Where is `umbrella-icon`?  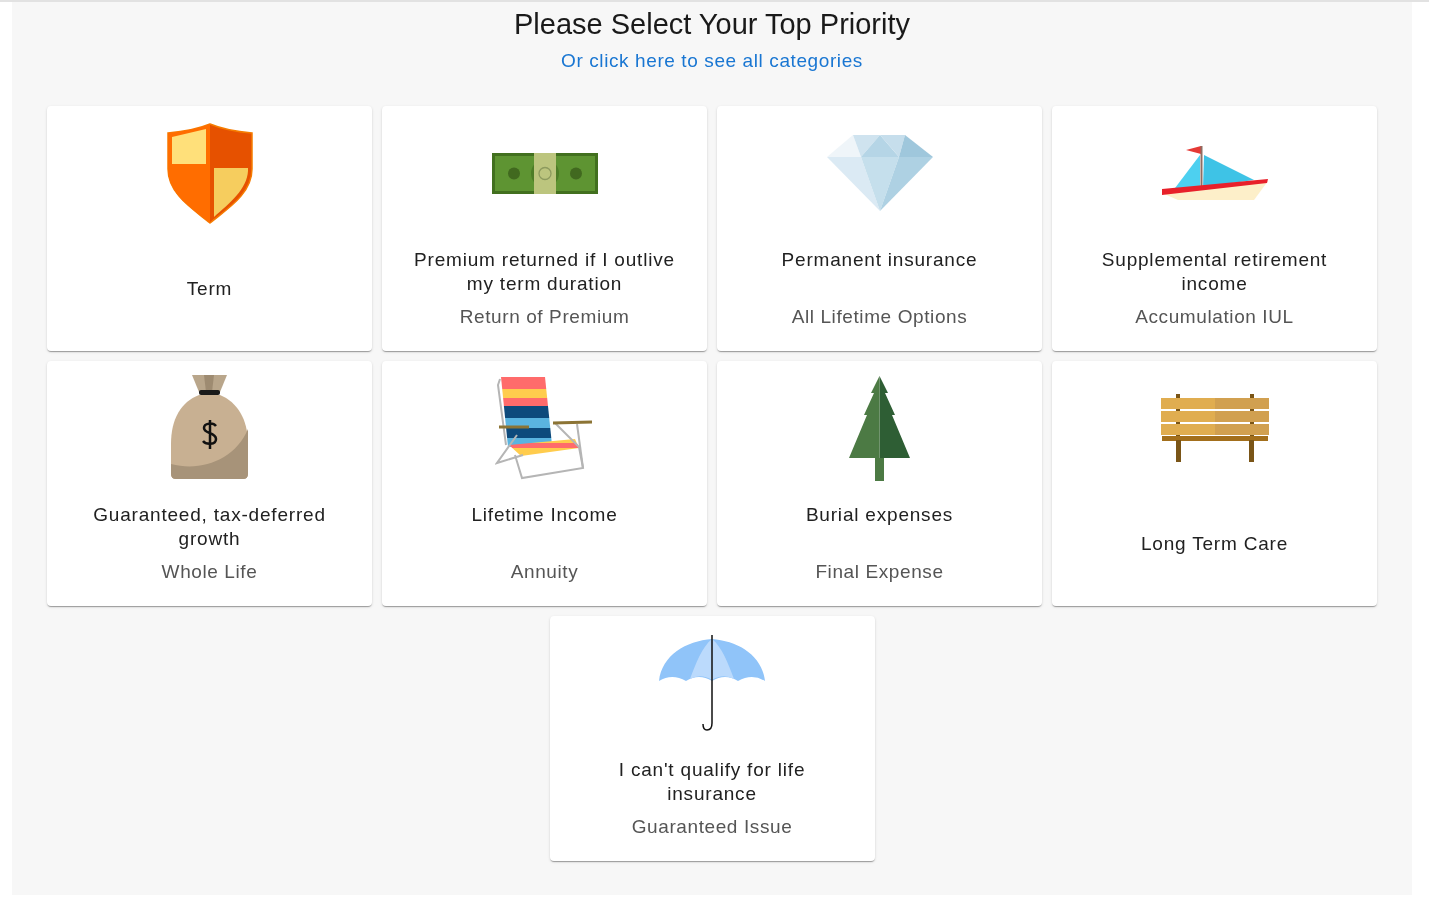
umbrella-icon is located at coordinates (712, 683).